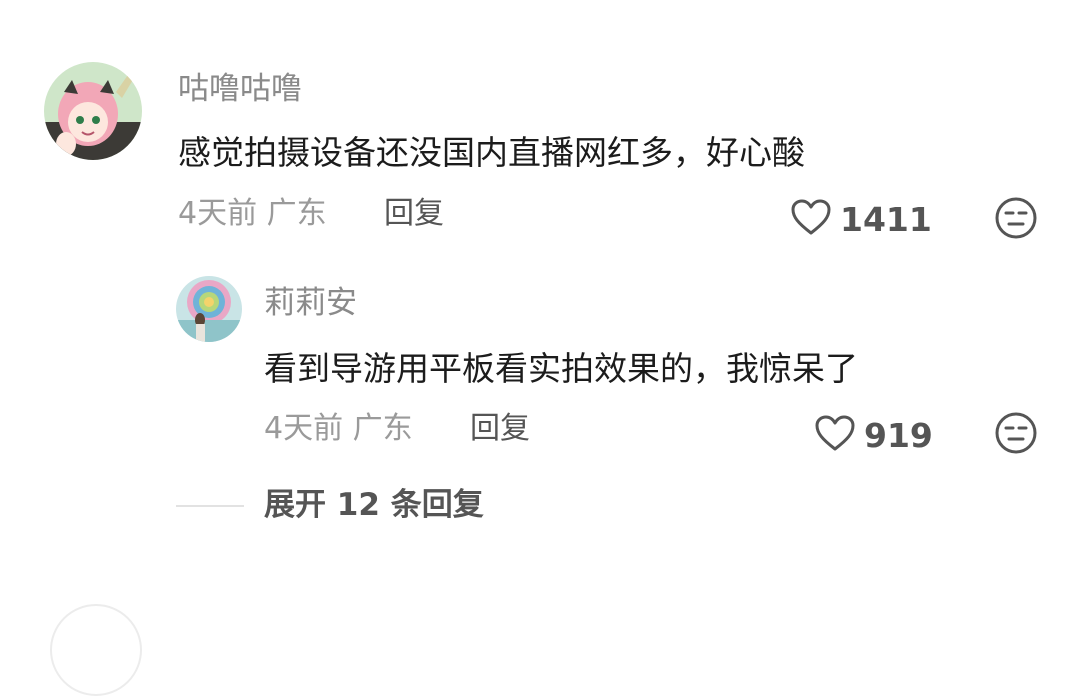 The image size is (1082, 696). I want to click on colorful-photo-avatar-image, so click(209, 309).